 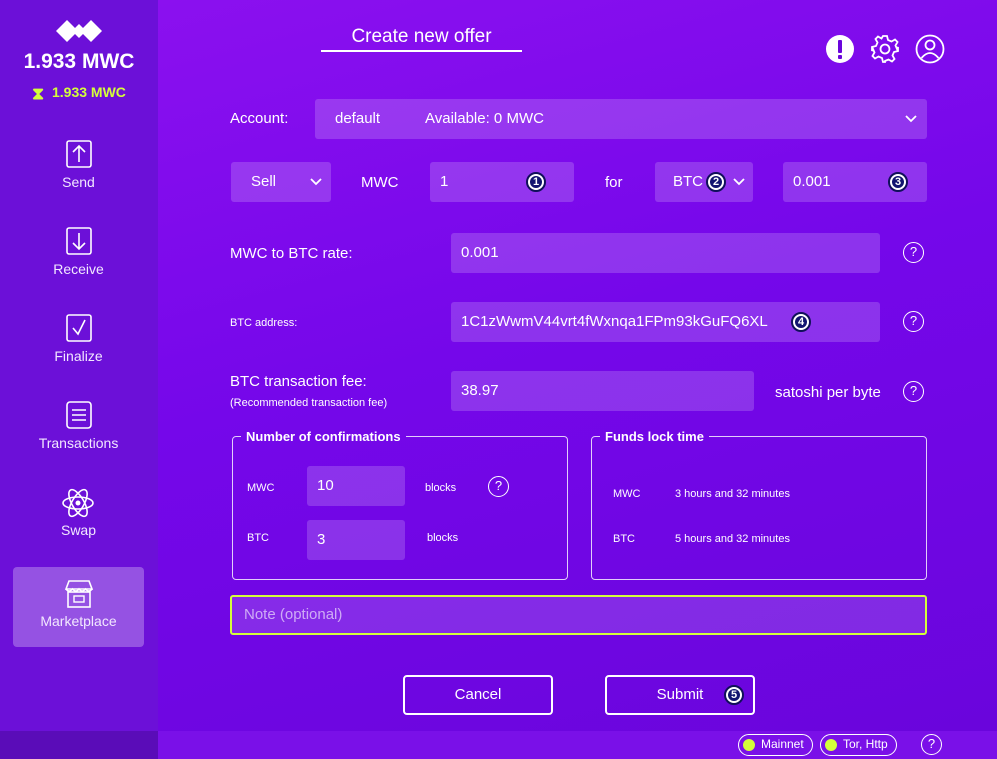 What do you see at coordinates (356, 540) in the screenshot?
I see `btc-confirmations-input: 3` at bounding box center [356, 540].